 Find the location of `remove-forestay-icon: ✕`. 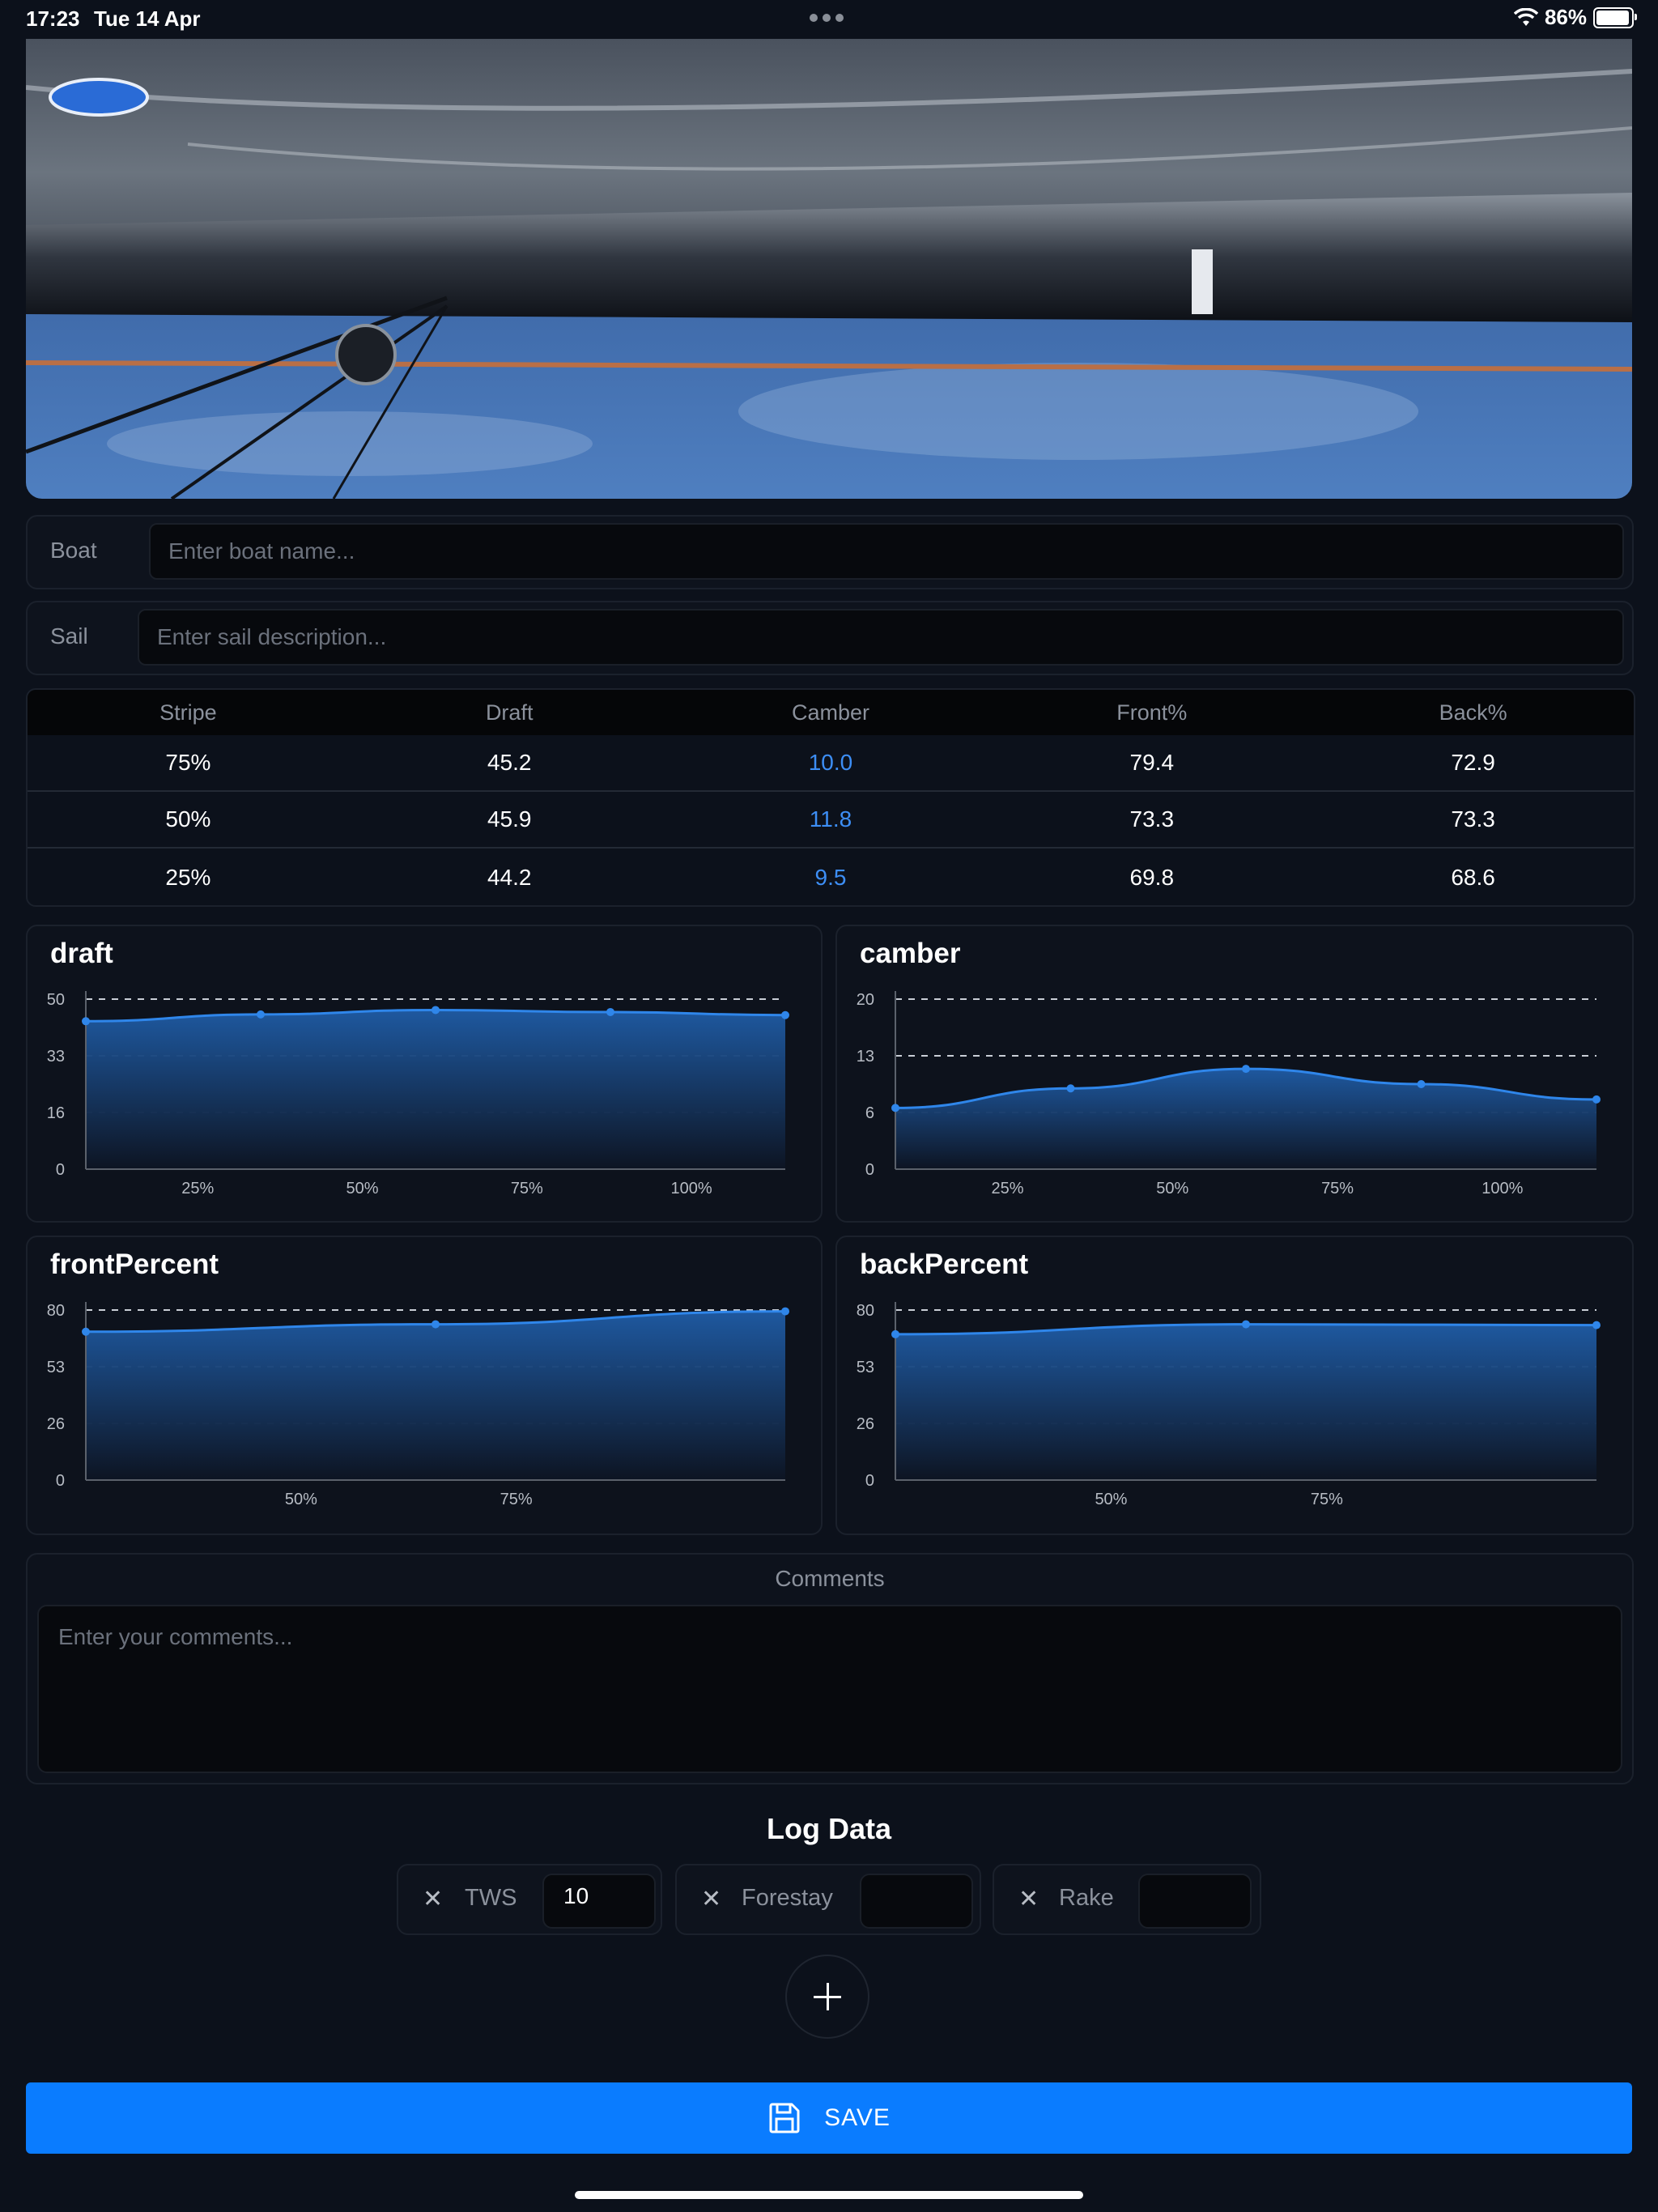

remove-forestay-icon: ✕ is located at coordinates (711, 1899).